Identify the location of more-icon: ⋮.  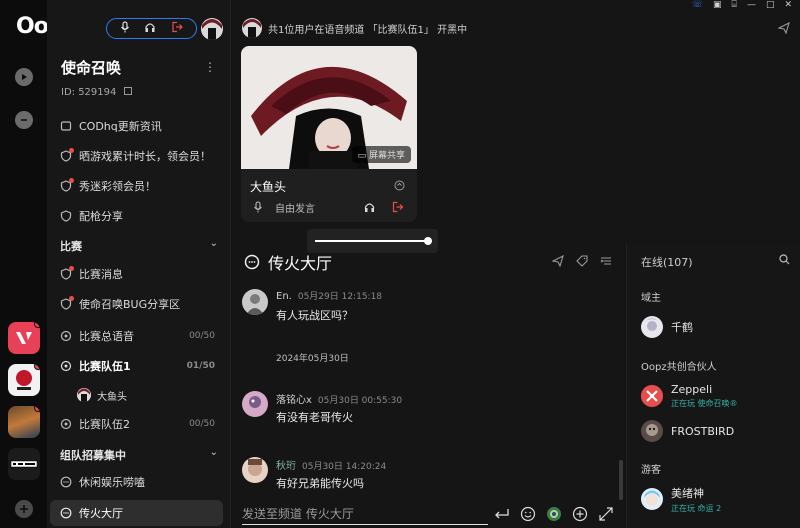
(210, 67).